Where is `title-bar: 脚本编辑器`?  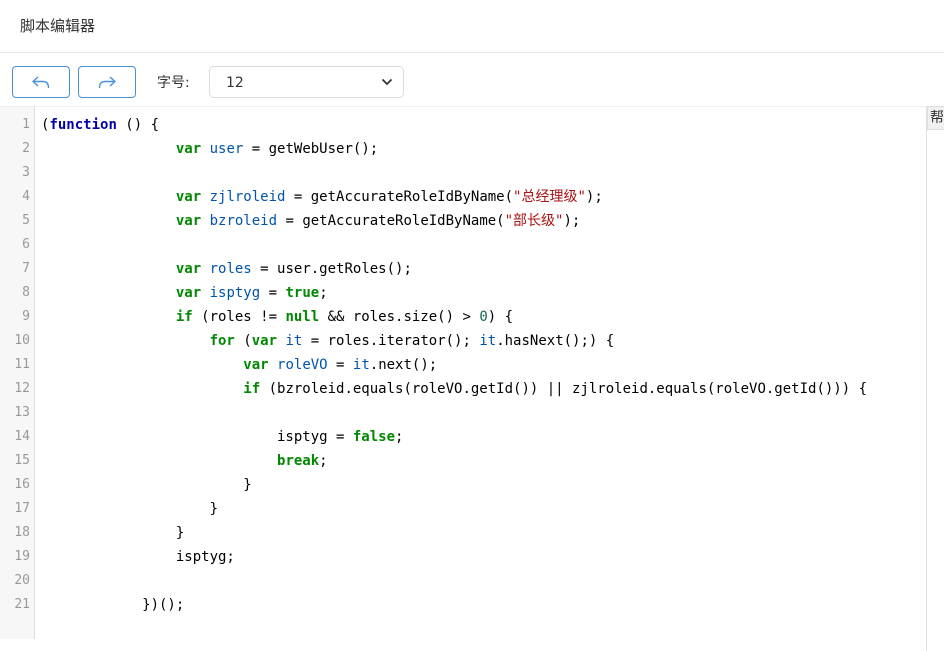
title-bar: 脚本编辑器 is located at coordinates (472, 26).